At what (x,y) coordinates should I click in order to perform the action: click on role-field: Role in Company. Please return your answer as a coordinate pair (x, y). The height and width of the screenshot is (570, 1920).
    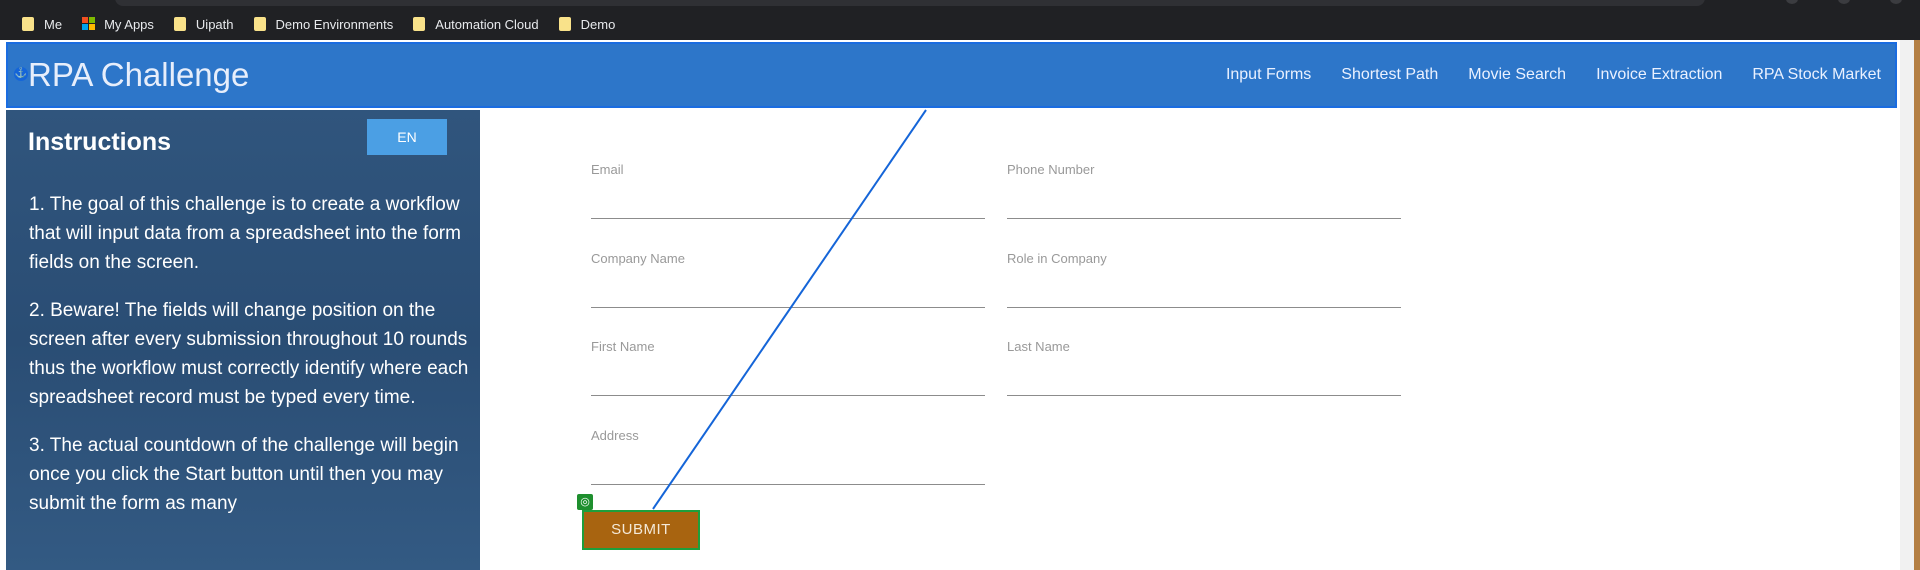
    Looking at the image, I should click on (1204, 279).